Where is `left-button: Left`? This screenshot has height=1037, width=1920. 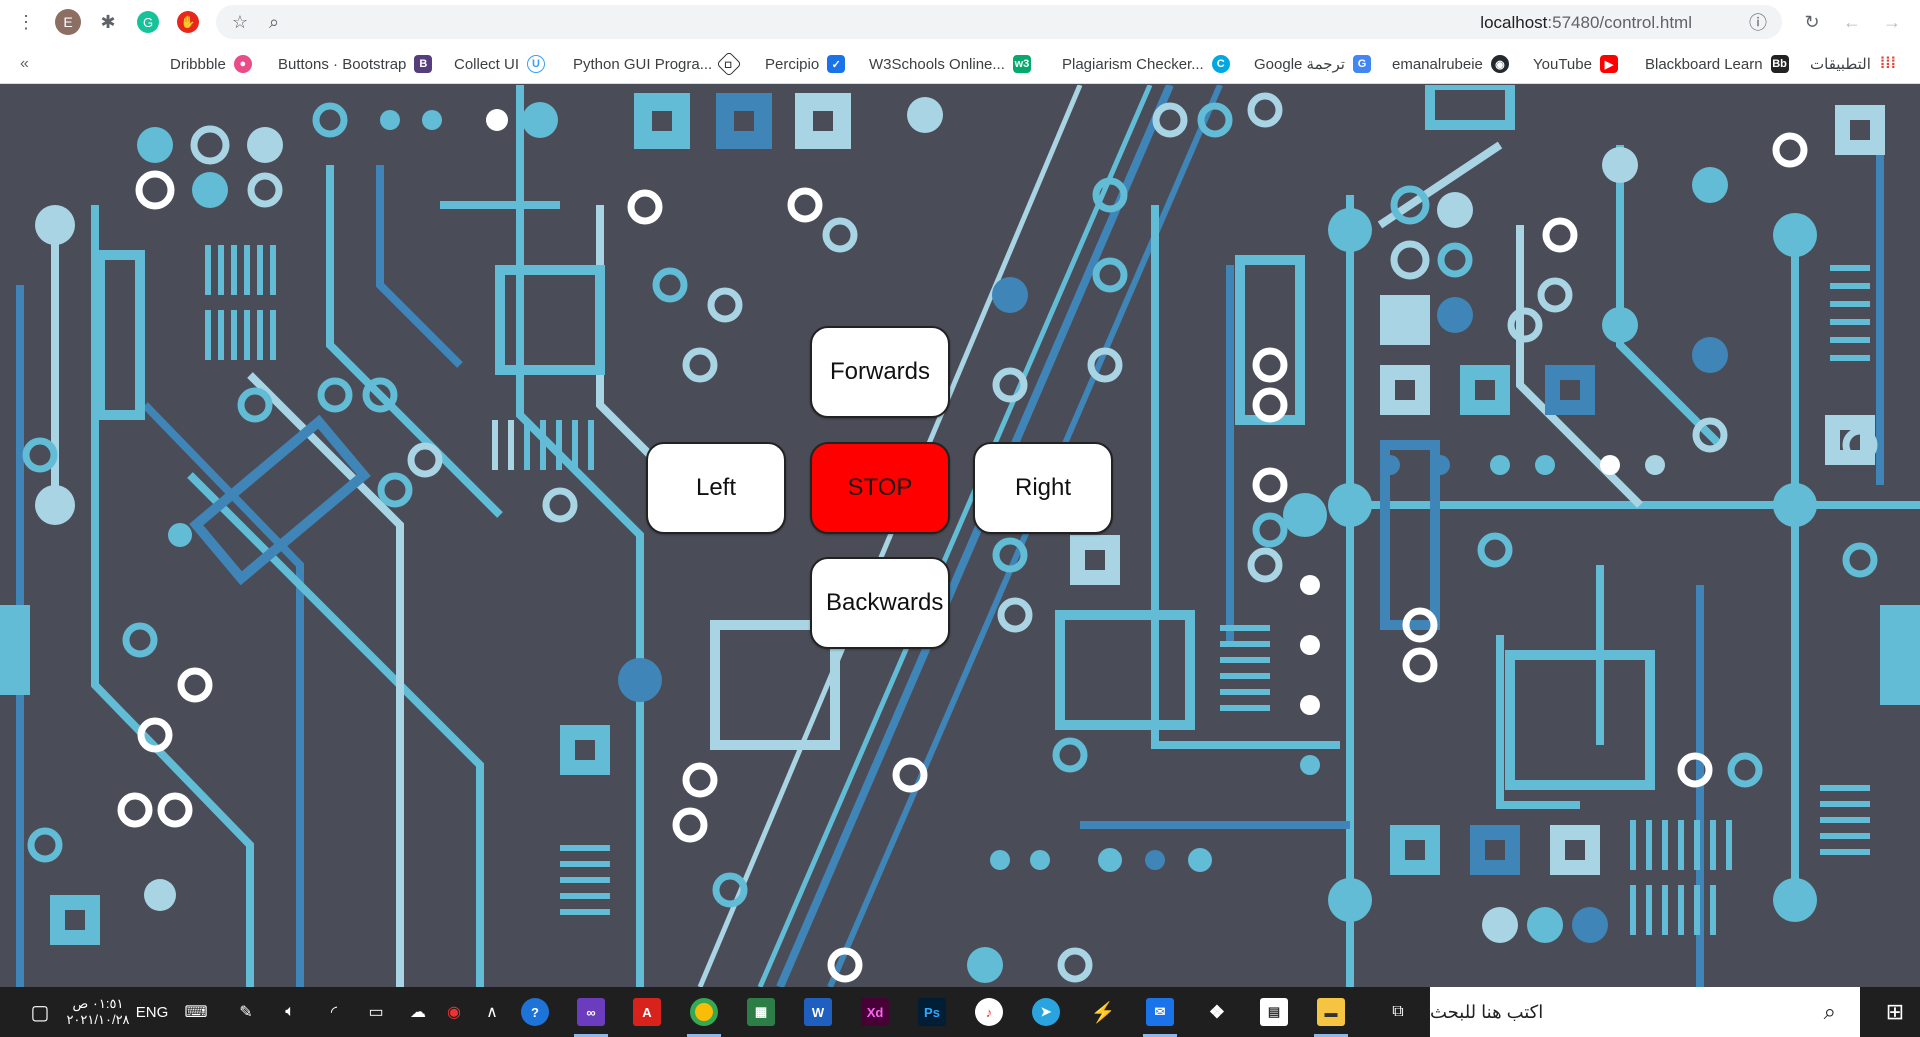
left-button: Left is located at coordinates (716, 488).